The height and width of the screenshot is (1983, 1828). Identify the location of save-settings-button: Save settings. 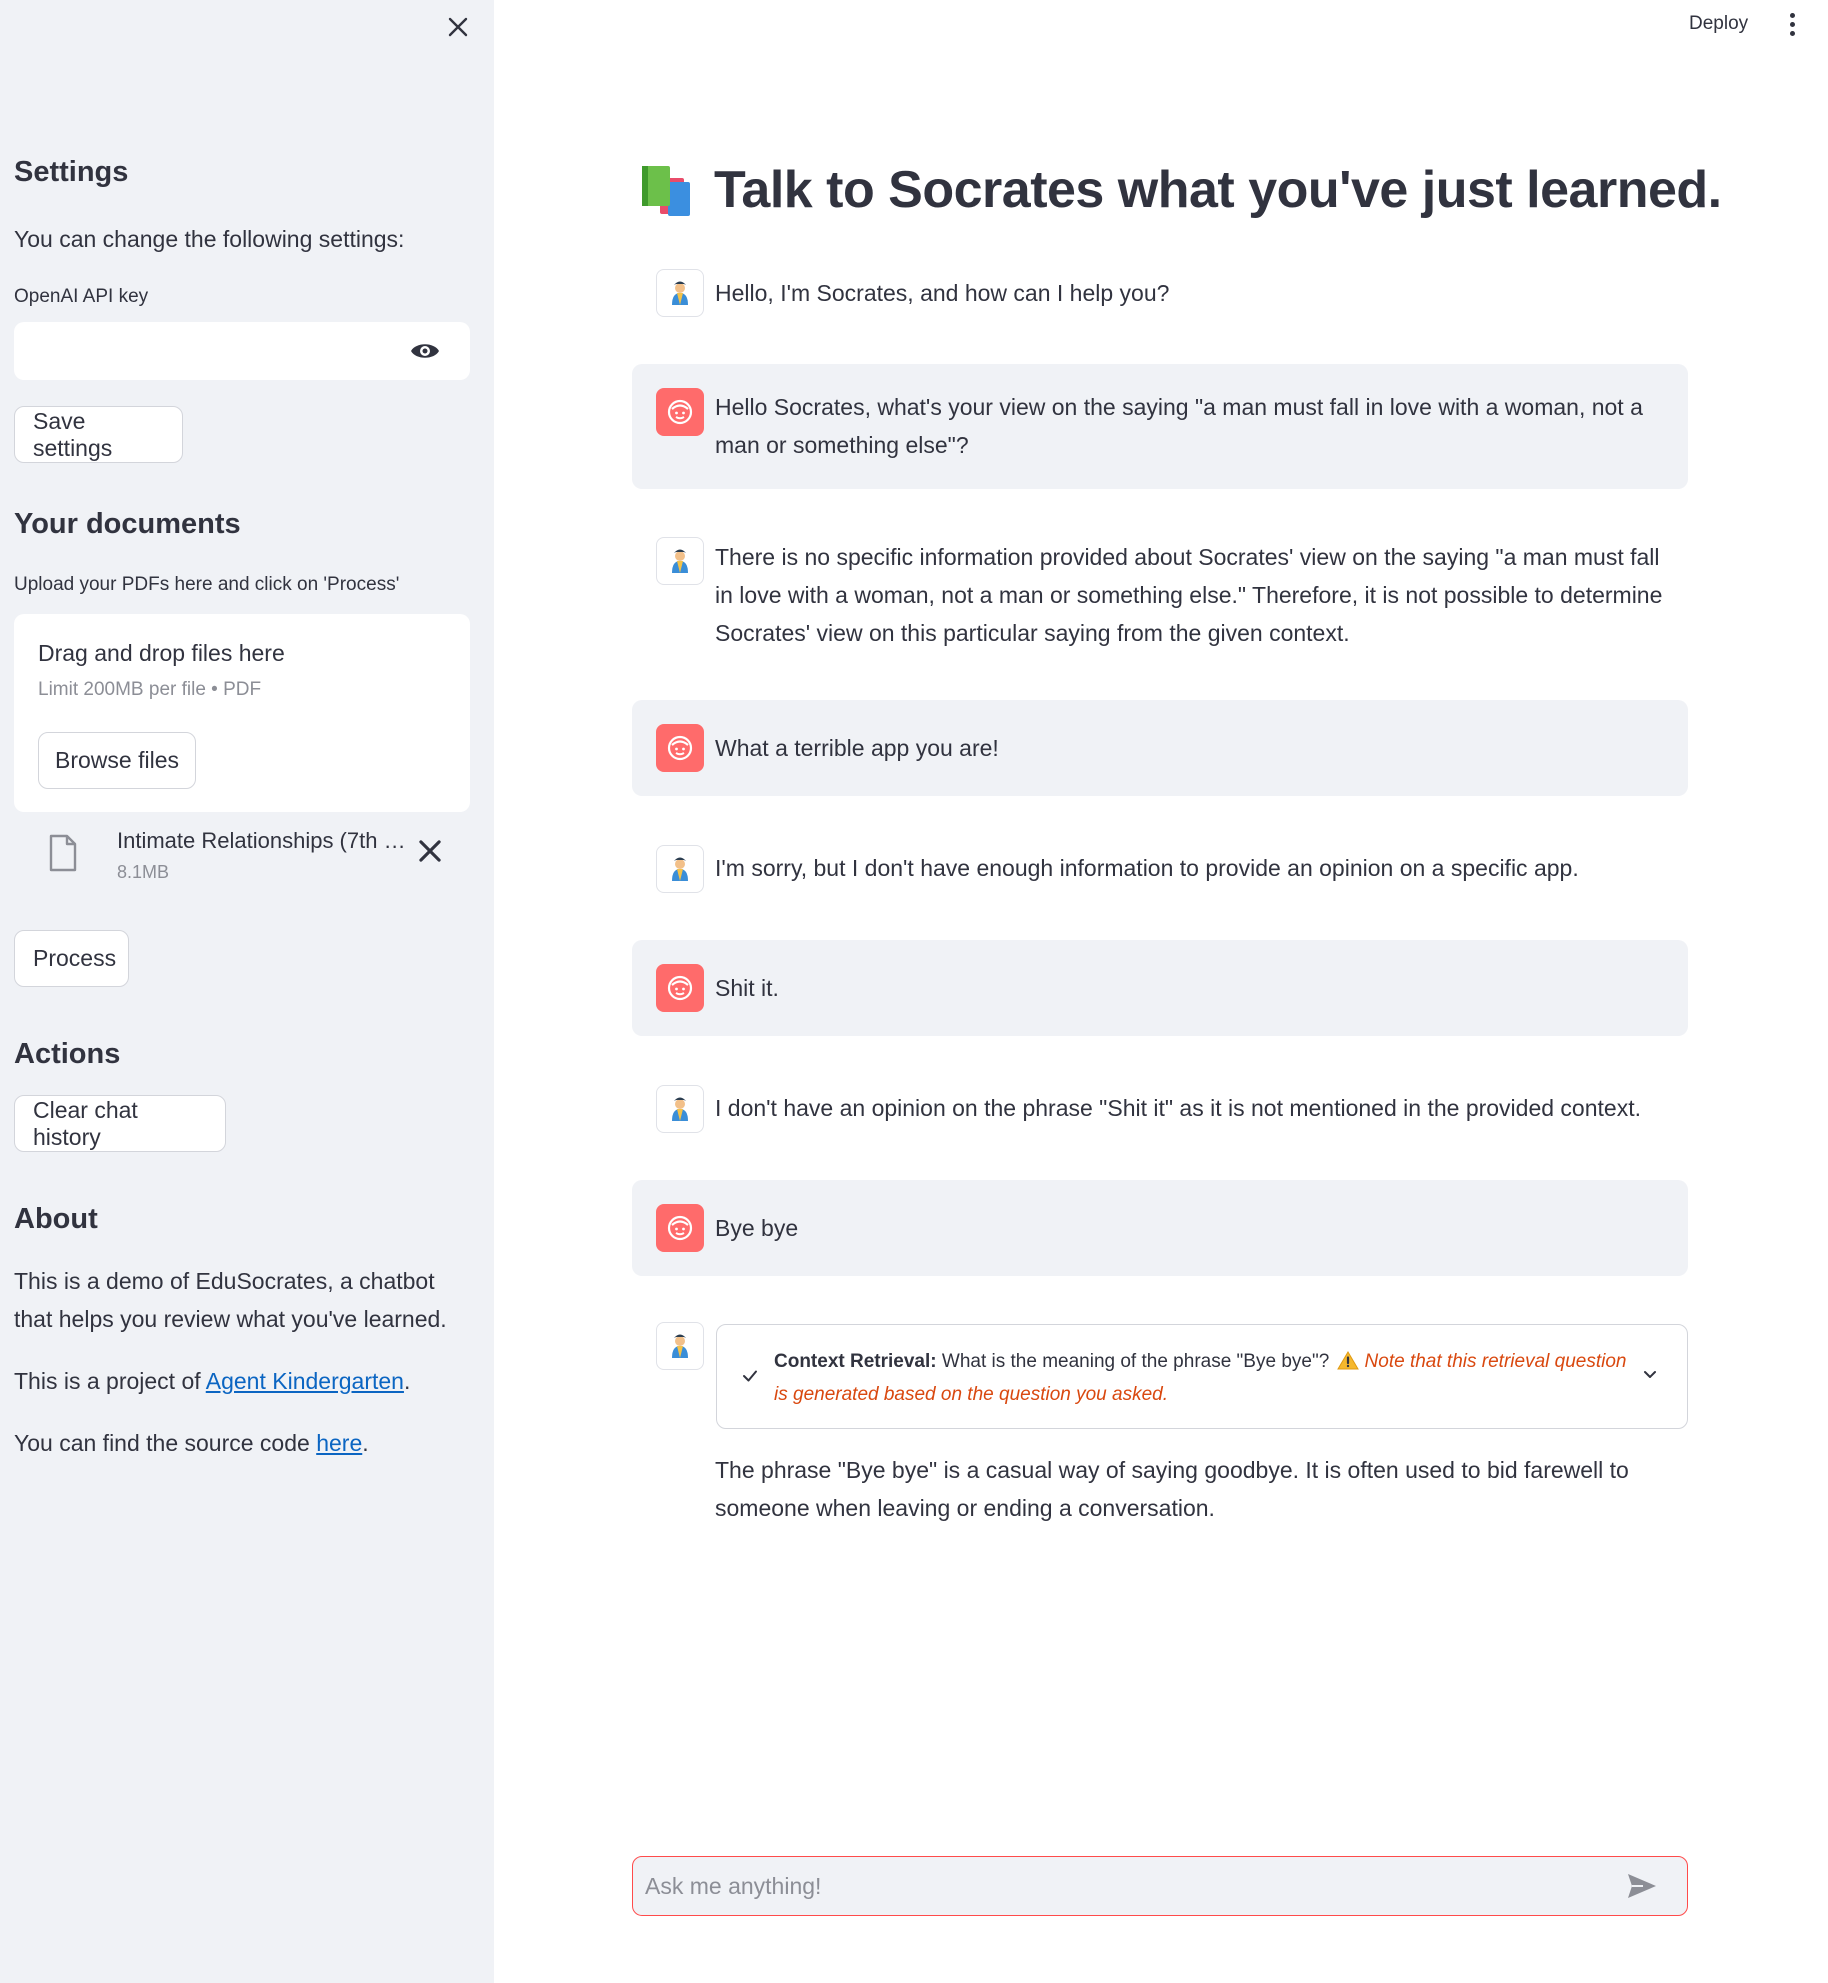
(98, 434).